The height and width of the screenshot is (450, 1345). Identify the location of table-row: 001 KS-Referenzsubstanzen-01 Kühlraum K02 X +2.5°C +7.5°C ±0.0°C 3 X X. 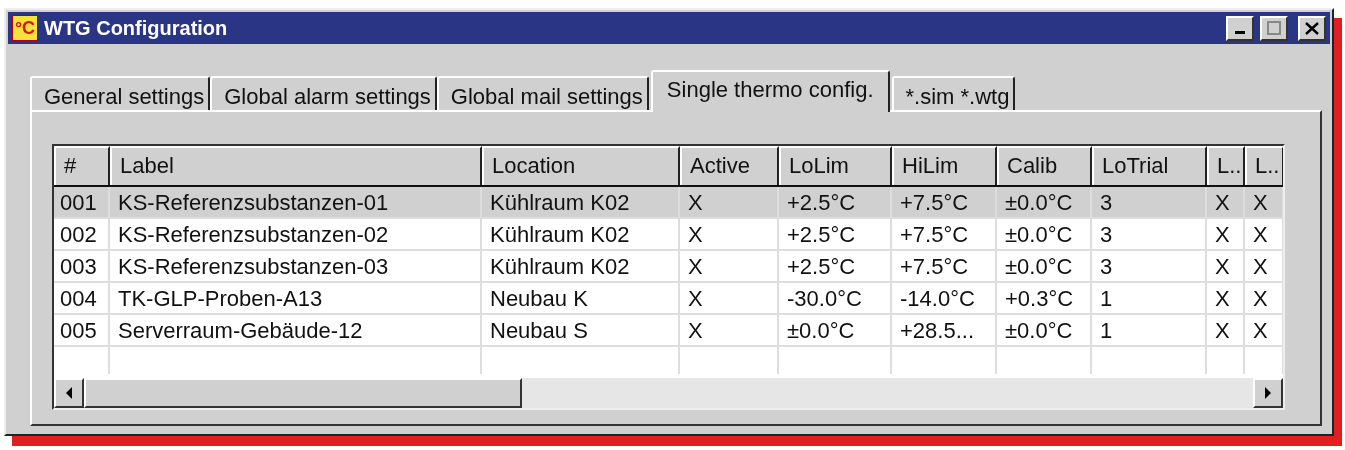
(668, 203).